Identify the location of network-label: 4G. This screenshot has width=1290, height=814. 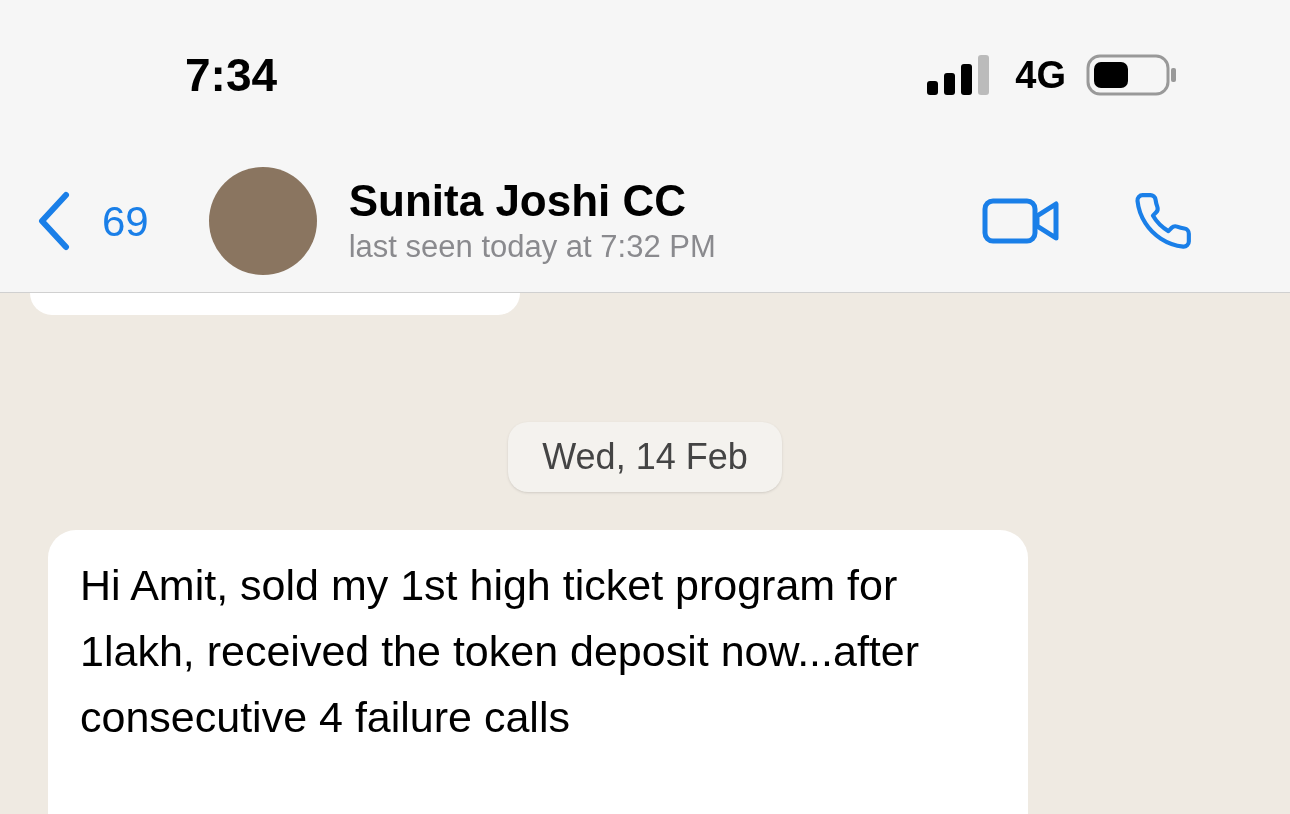
(1040, 75).